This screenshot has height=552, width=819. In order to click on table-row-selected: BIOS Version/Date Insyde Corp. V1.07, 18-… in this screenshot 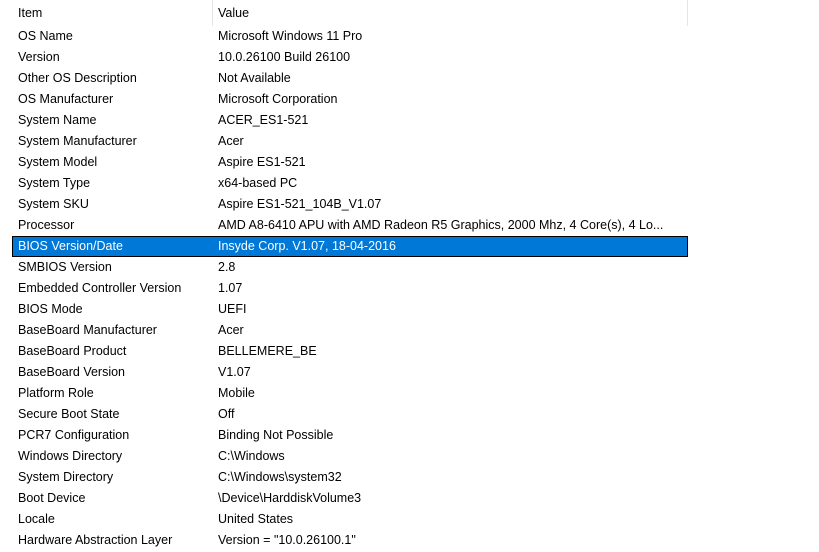, I will do `click(350, 246)`.